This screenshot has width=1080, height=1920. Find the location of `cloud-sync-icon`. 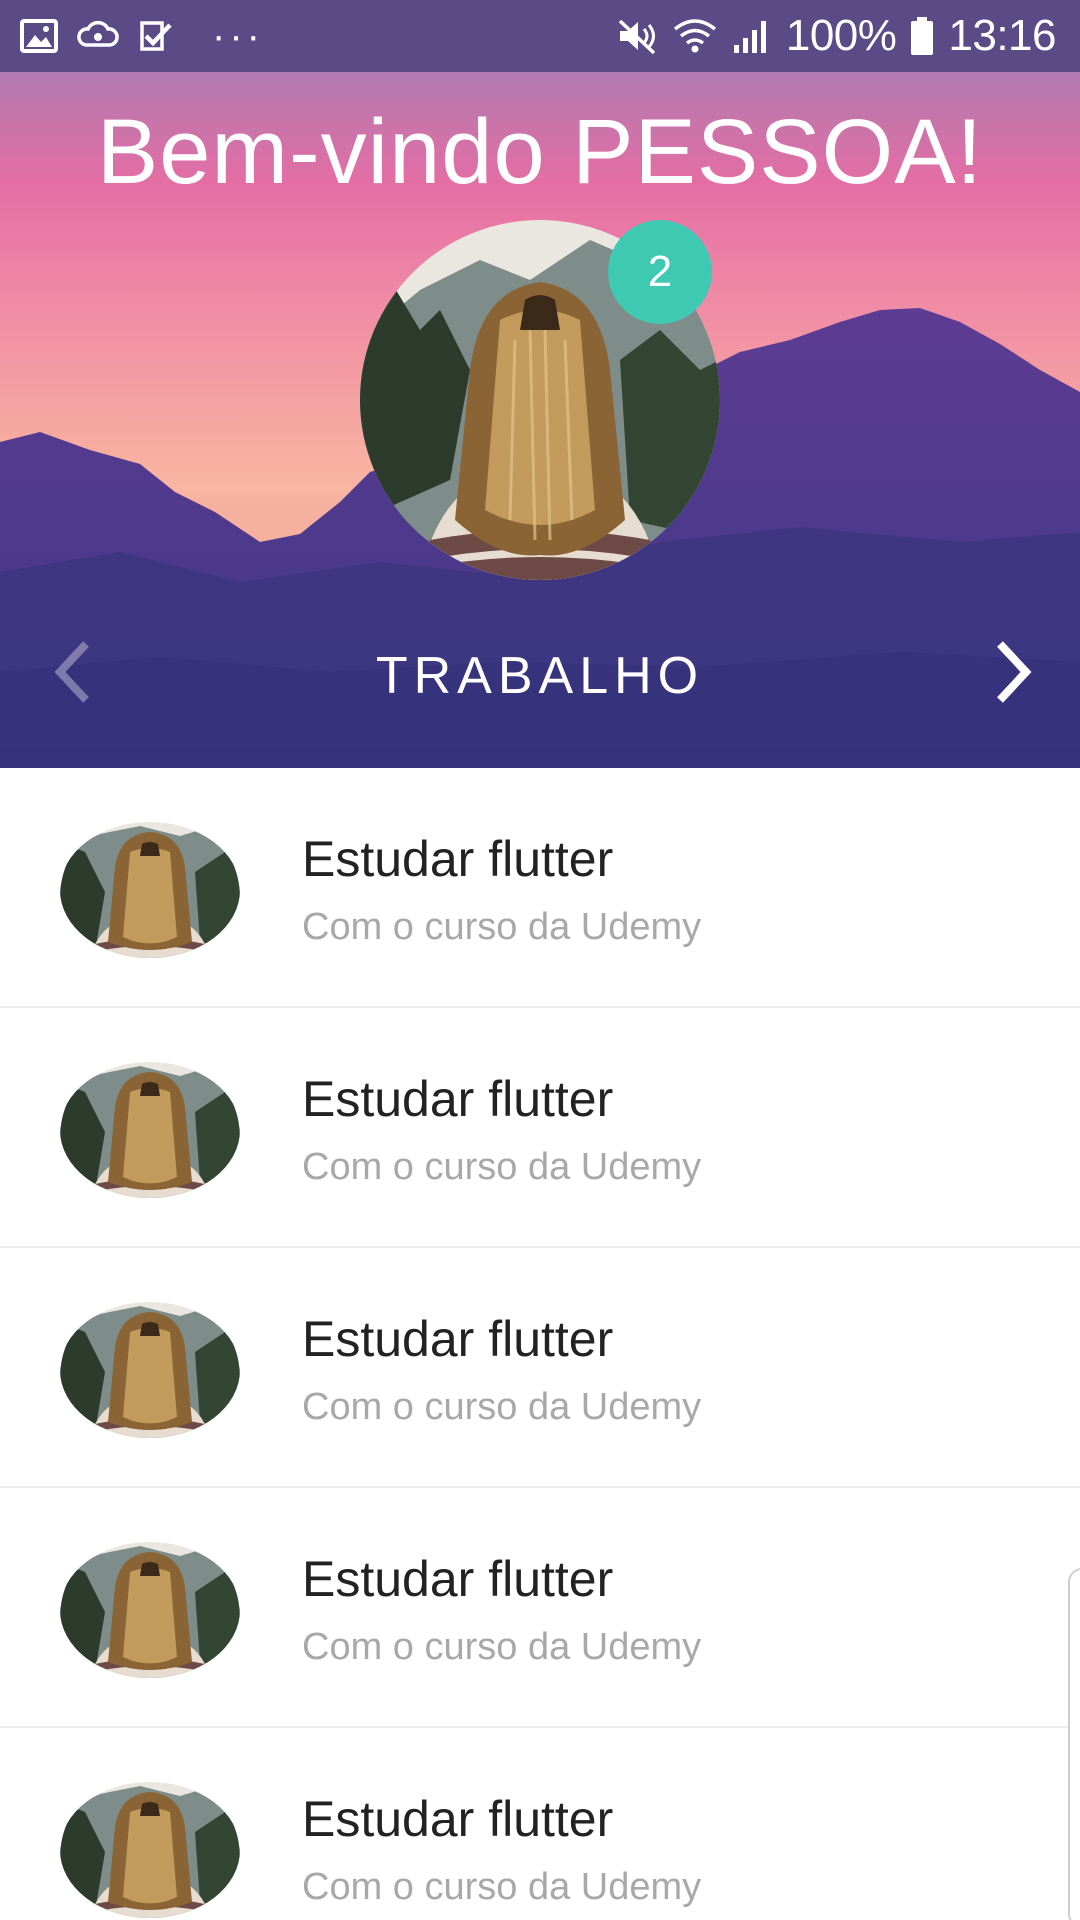

cloud-sync-icon is located at coordinates (98, 36).